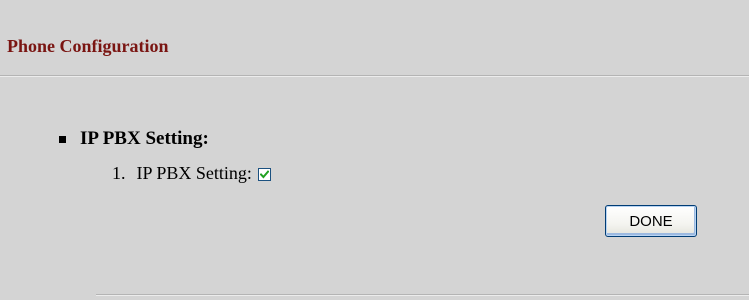 This screenshot has height=300, width=749. I want to click on checkmark-icon, so click(264, 173).